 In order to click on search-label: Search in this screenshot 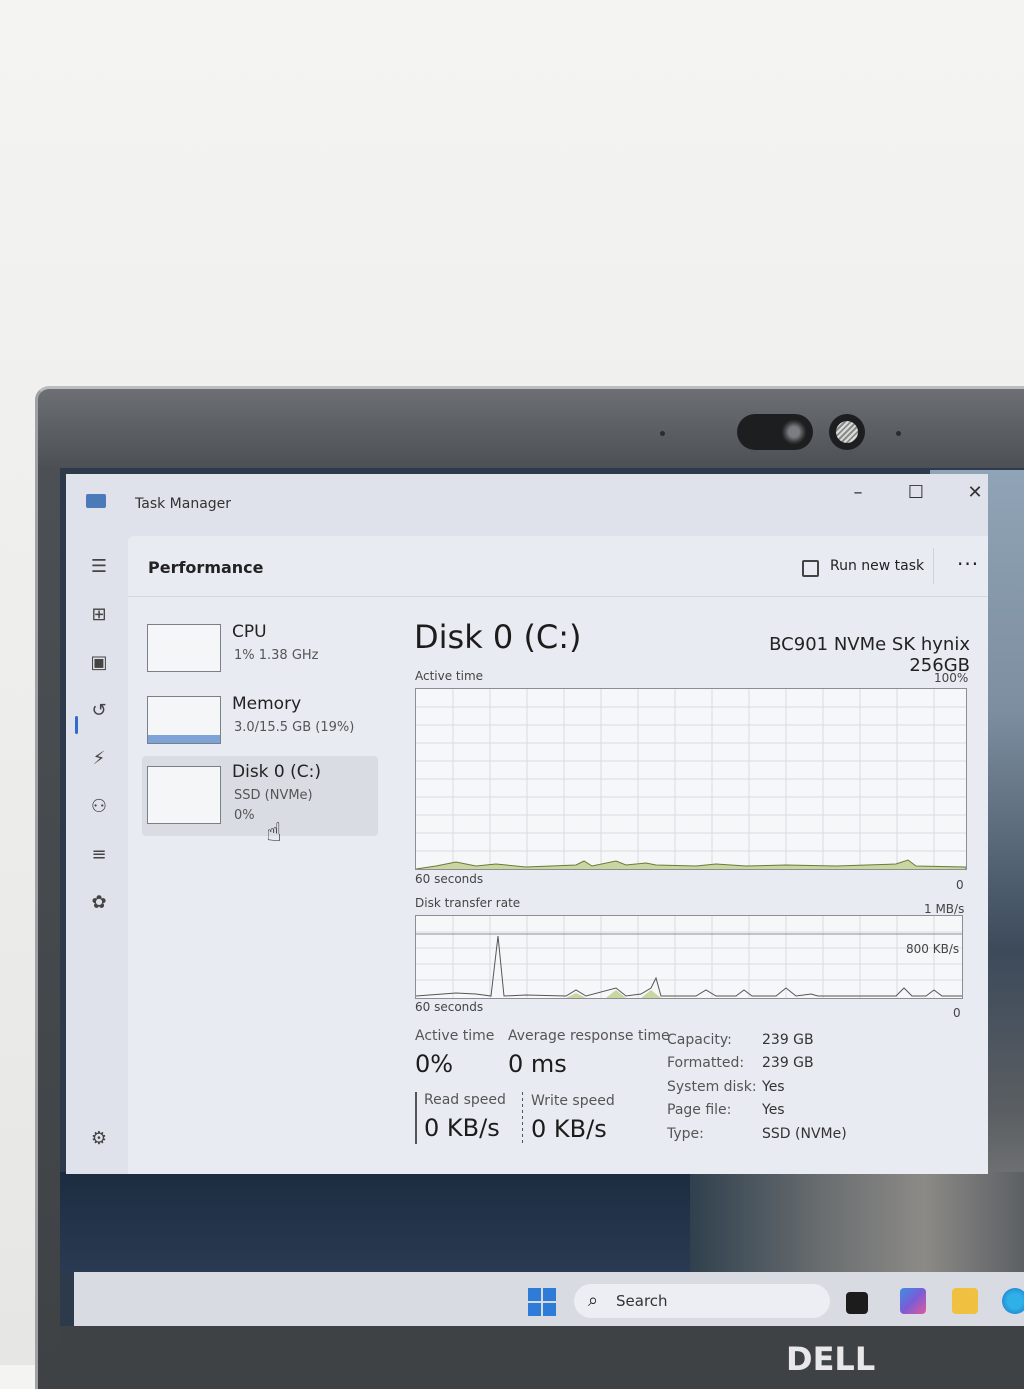, I will do `click(642, 1301)`.